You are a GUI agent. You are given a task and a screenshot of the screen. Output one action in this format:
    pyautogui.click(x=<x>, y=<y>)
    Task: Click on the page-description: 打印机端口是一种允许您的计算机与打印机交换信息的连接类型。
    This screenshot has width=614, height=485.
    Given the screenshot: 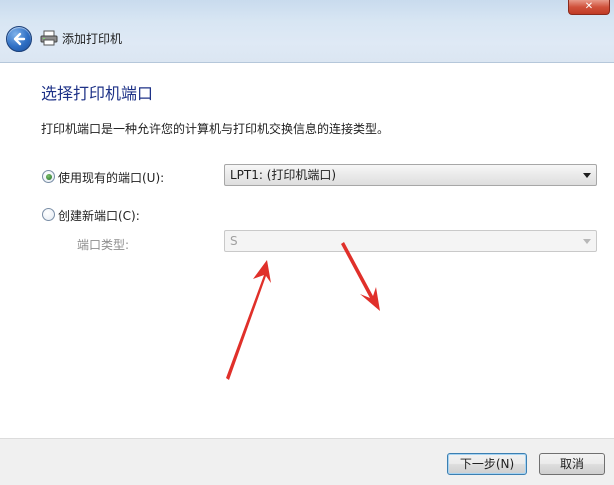 What is the action you would take?
    pyautogui.click(x=215, y=129)
    